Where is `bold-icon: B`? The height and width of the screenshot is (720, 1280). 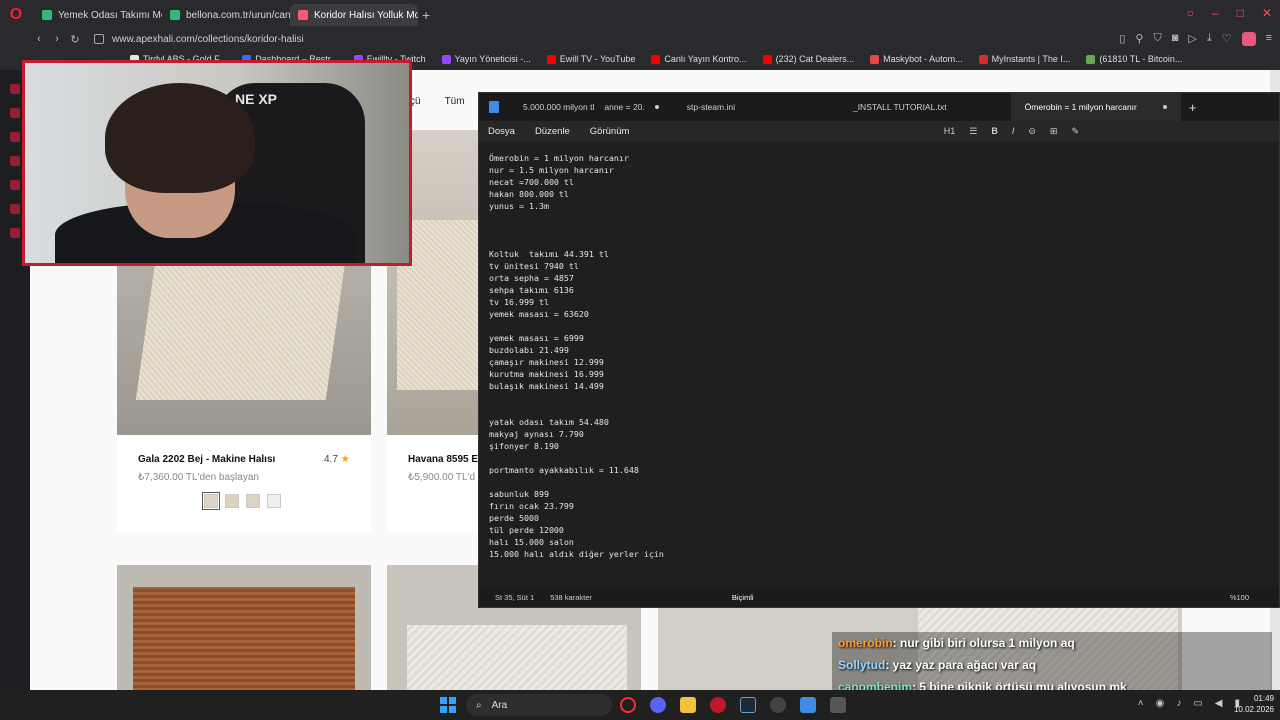 bold-icon: B is located at coordinates (994, 131).